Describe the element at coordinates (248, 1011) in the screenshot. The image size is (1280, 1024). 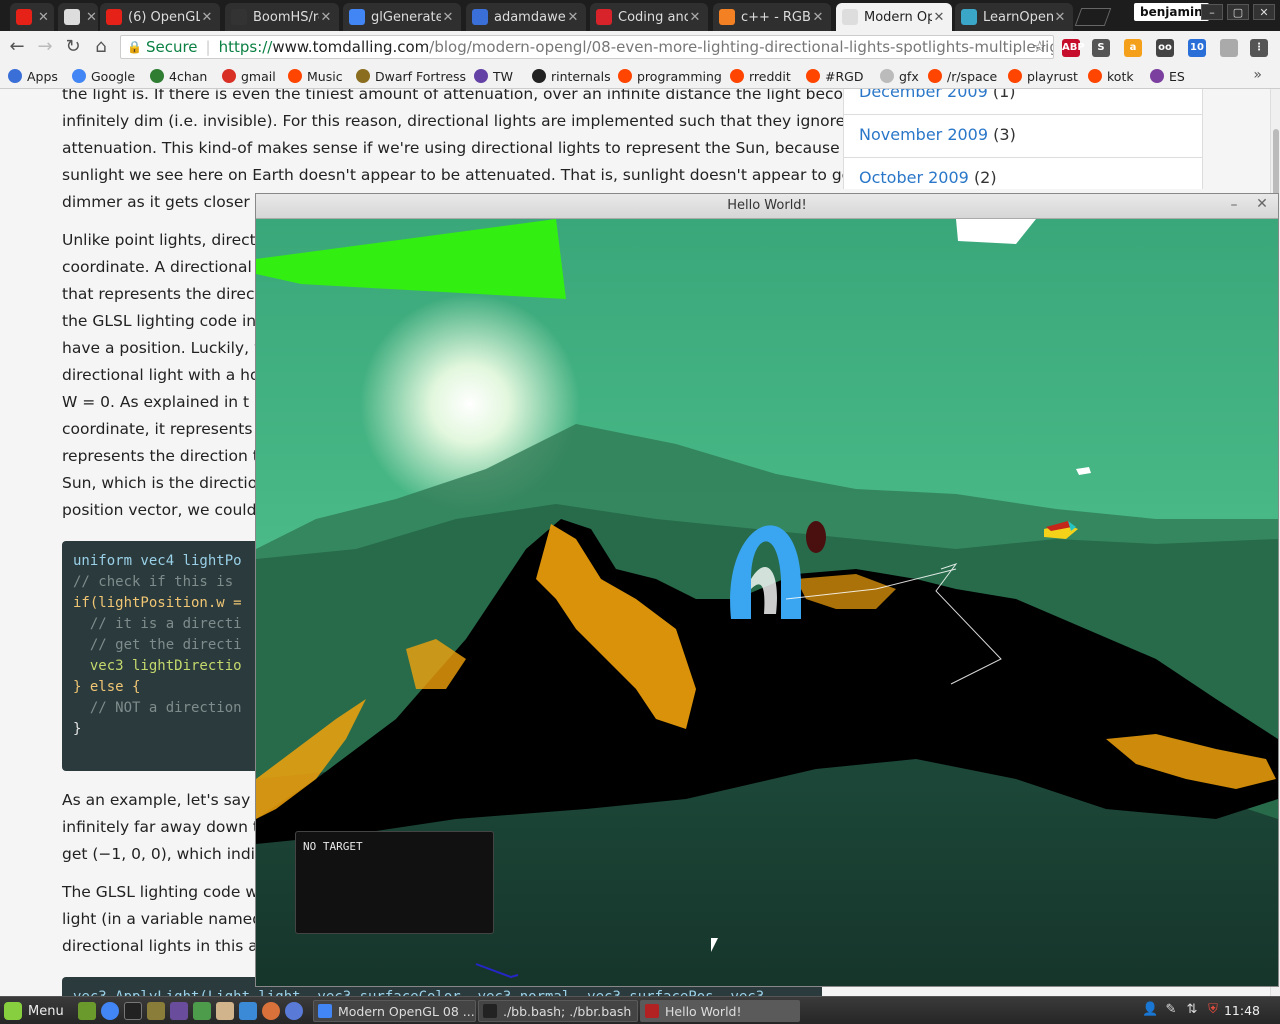
I see `settings-launcher-icon` at that location.